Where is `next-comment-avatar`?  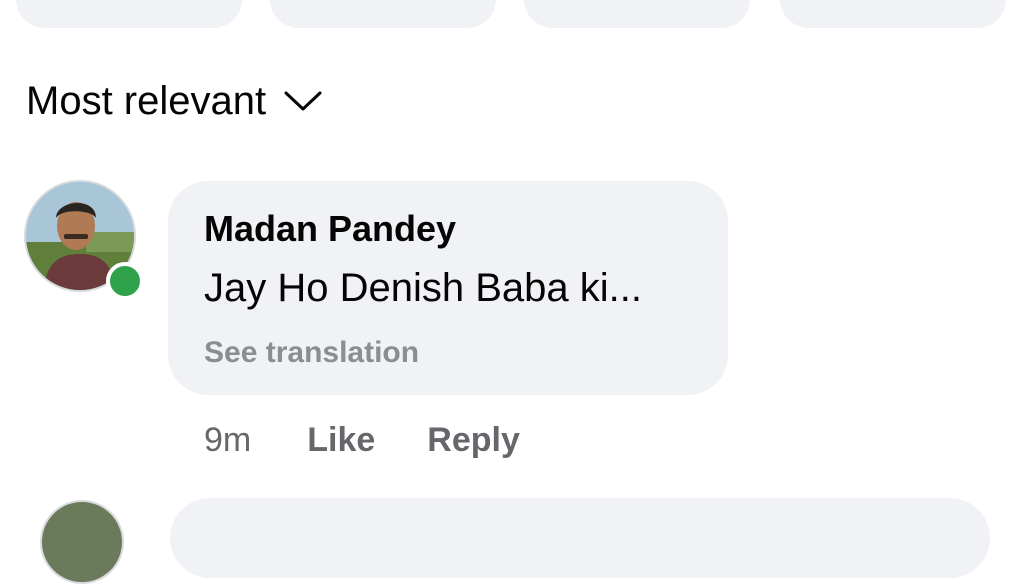
next-comment-avatar is located at coordinates (82, 542).